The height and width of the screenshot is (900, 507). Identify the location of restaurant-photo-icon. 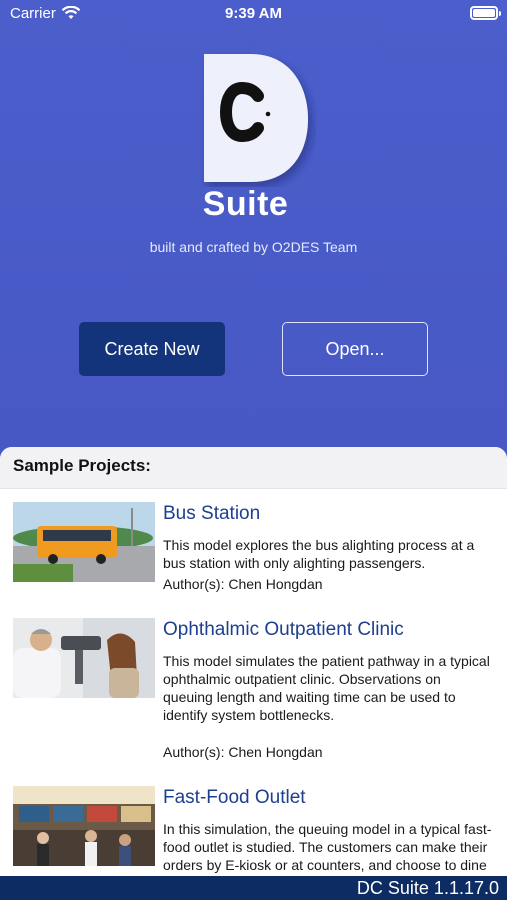
(84, 826).